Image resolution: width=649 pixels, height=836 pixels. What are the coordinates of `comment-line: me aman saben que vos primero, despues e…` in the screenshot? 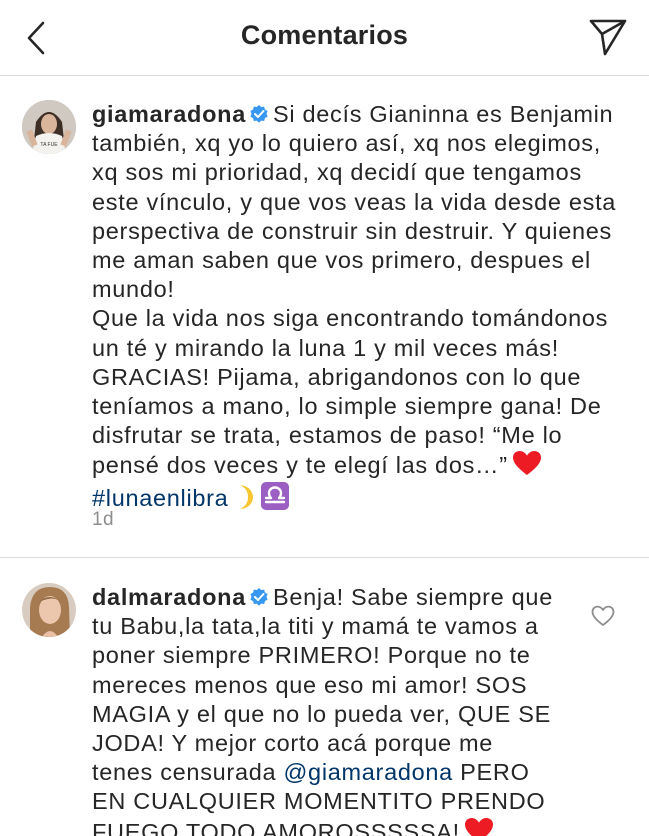 It's located at (341, 260).